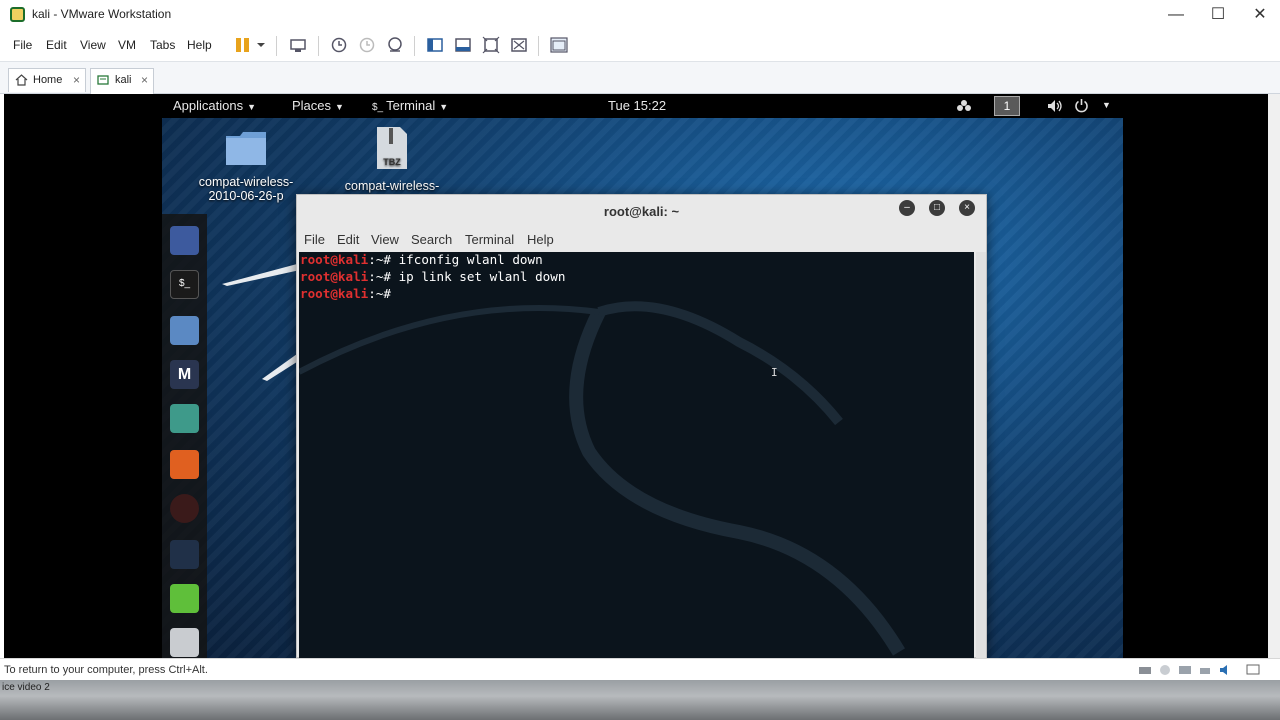  Describe the element at coordinates (243, 45) in the screenshot. I see `pause-icon` at that location.